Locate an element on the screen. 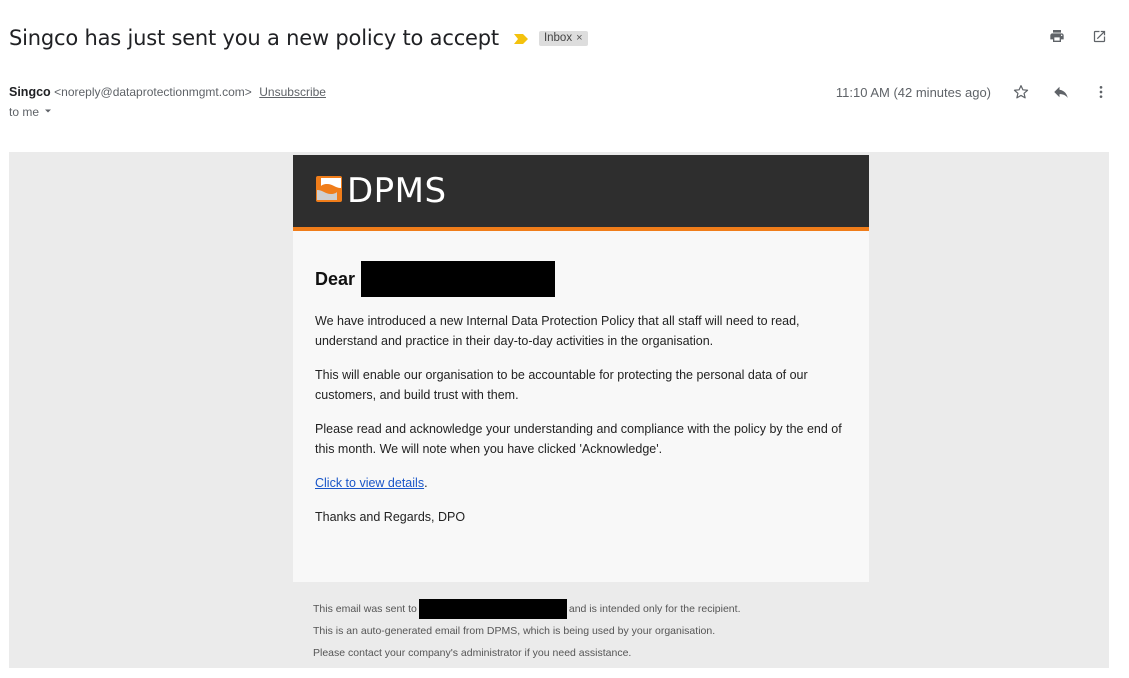 This screenshot has height=678, width=1129. greeting-text: Dear is located at coordinates (335, 279).